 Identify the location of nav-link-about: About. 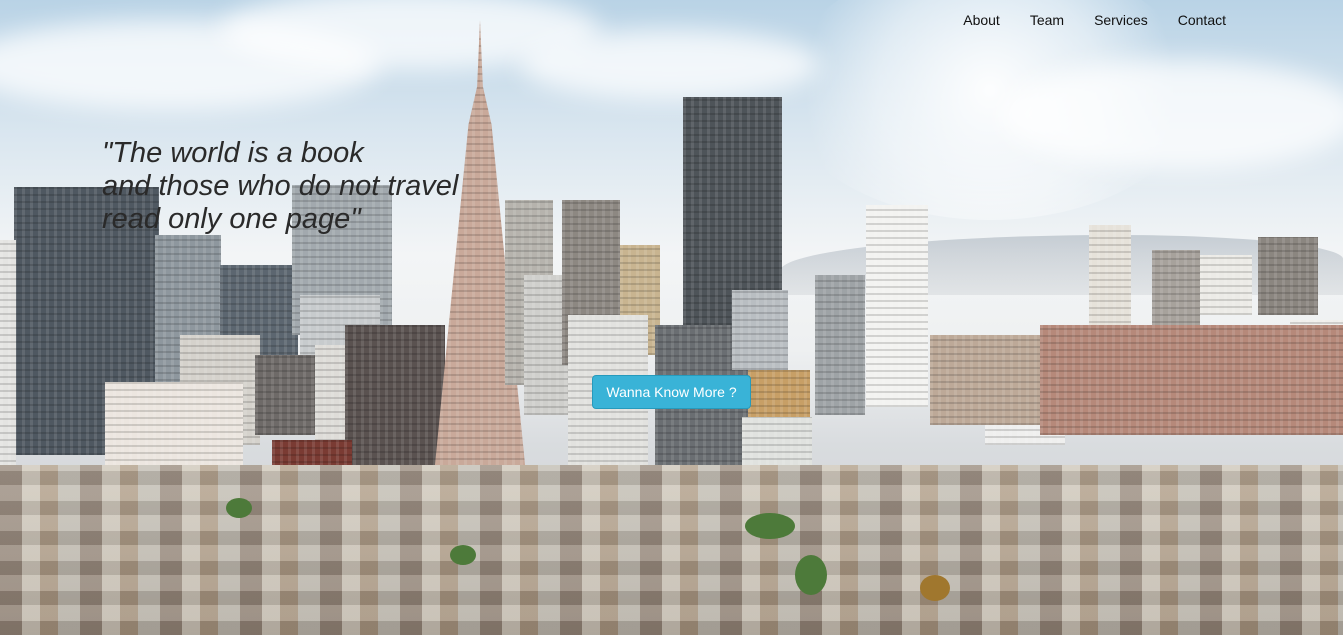
(981, 20).